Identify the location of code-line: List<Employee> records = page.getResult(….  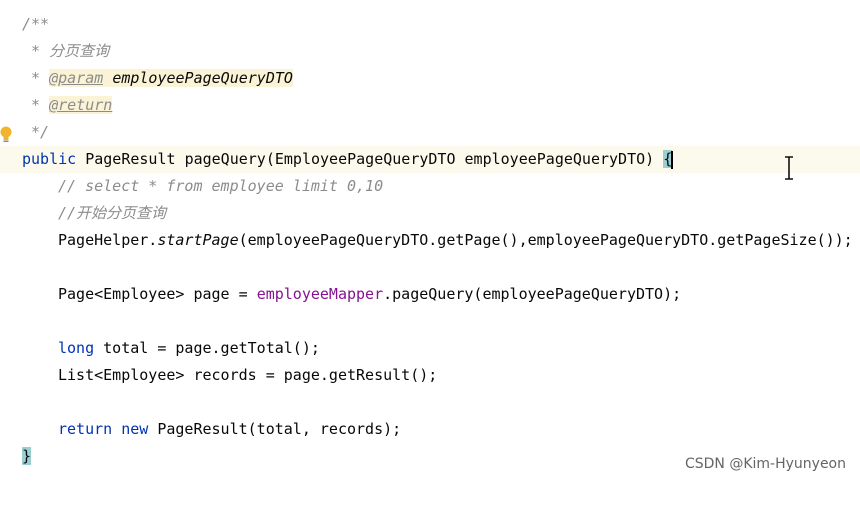
(430, 375).